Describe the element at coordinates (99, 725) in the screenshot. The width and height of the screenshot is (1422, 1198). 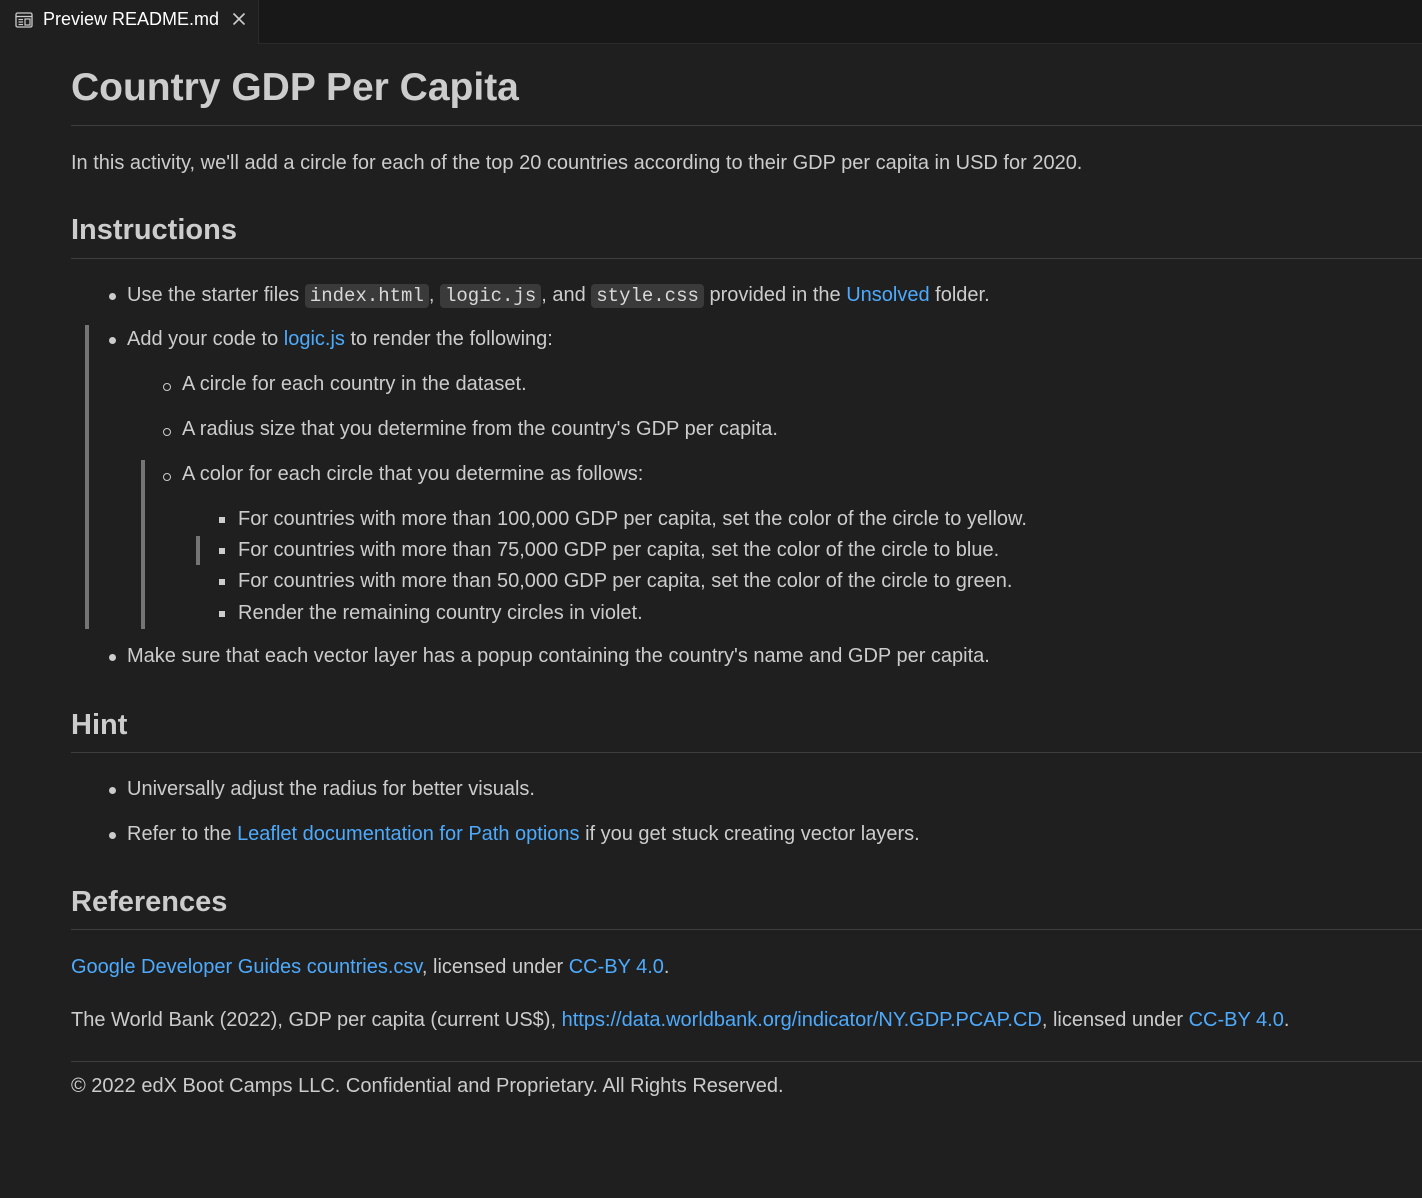
I see `hint-heading: Hint` at that location.